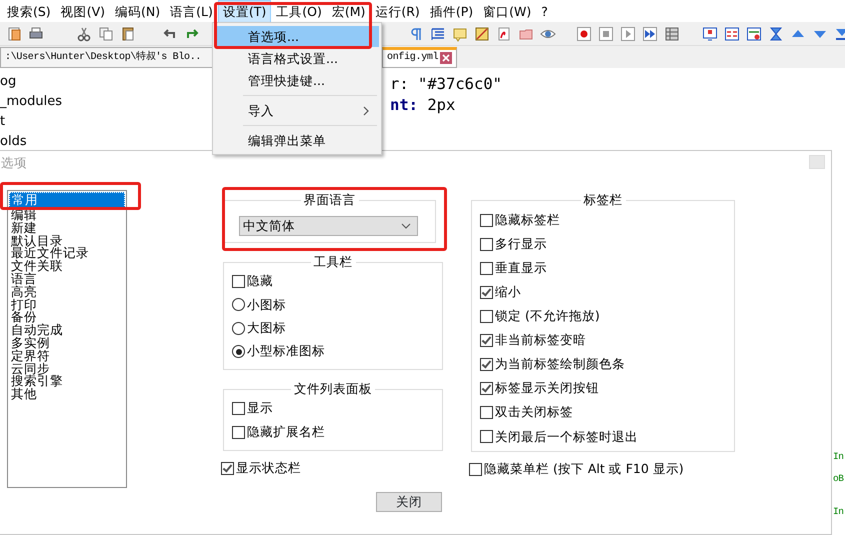 The height and width of the screenshot is (535, 845). What do you see at coordinates (584, 469) in the screenshot?
I see `option-label: 隐藏菜单栏 (按下 Alt 或 F10 显示)` at bounding box center [584, 469].